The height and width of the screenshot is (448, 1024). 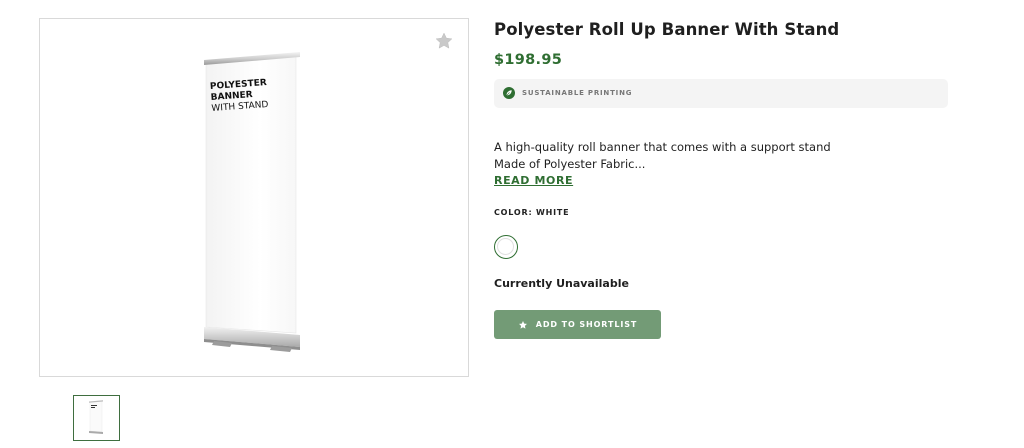 What do you see at coordinates (522, 324) in the screenshot?
I see `star-icon` at bounding box center [522, 324].